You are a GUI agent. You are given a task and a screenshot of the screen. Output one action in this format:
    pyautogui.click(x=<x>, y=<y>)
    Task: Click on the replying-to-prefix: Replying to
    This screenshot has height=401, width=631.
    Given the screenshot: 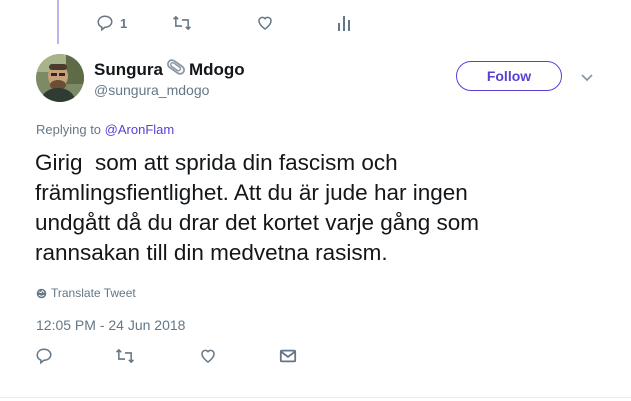 What is the action you would take?
    pyautogui.click(x=70, y=129)
    